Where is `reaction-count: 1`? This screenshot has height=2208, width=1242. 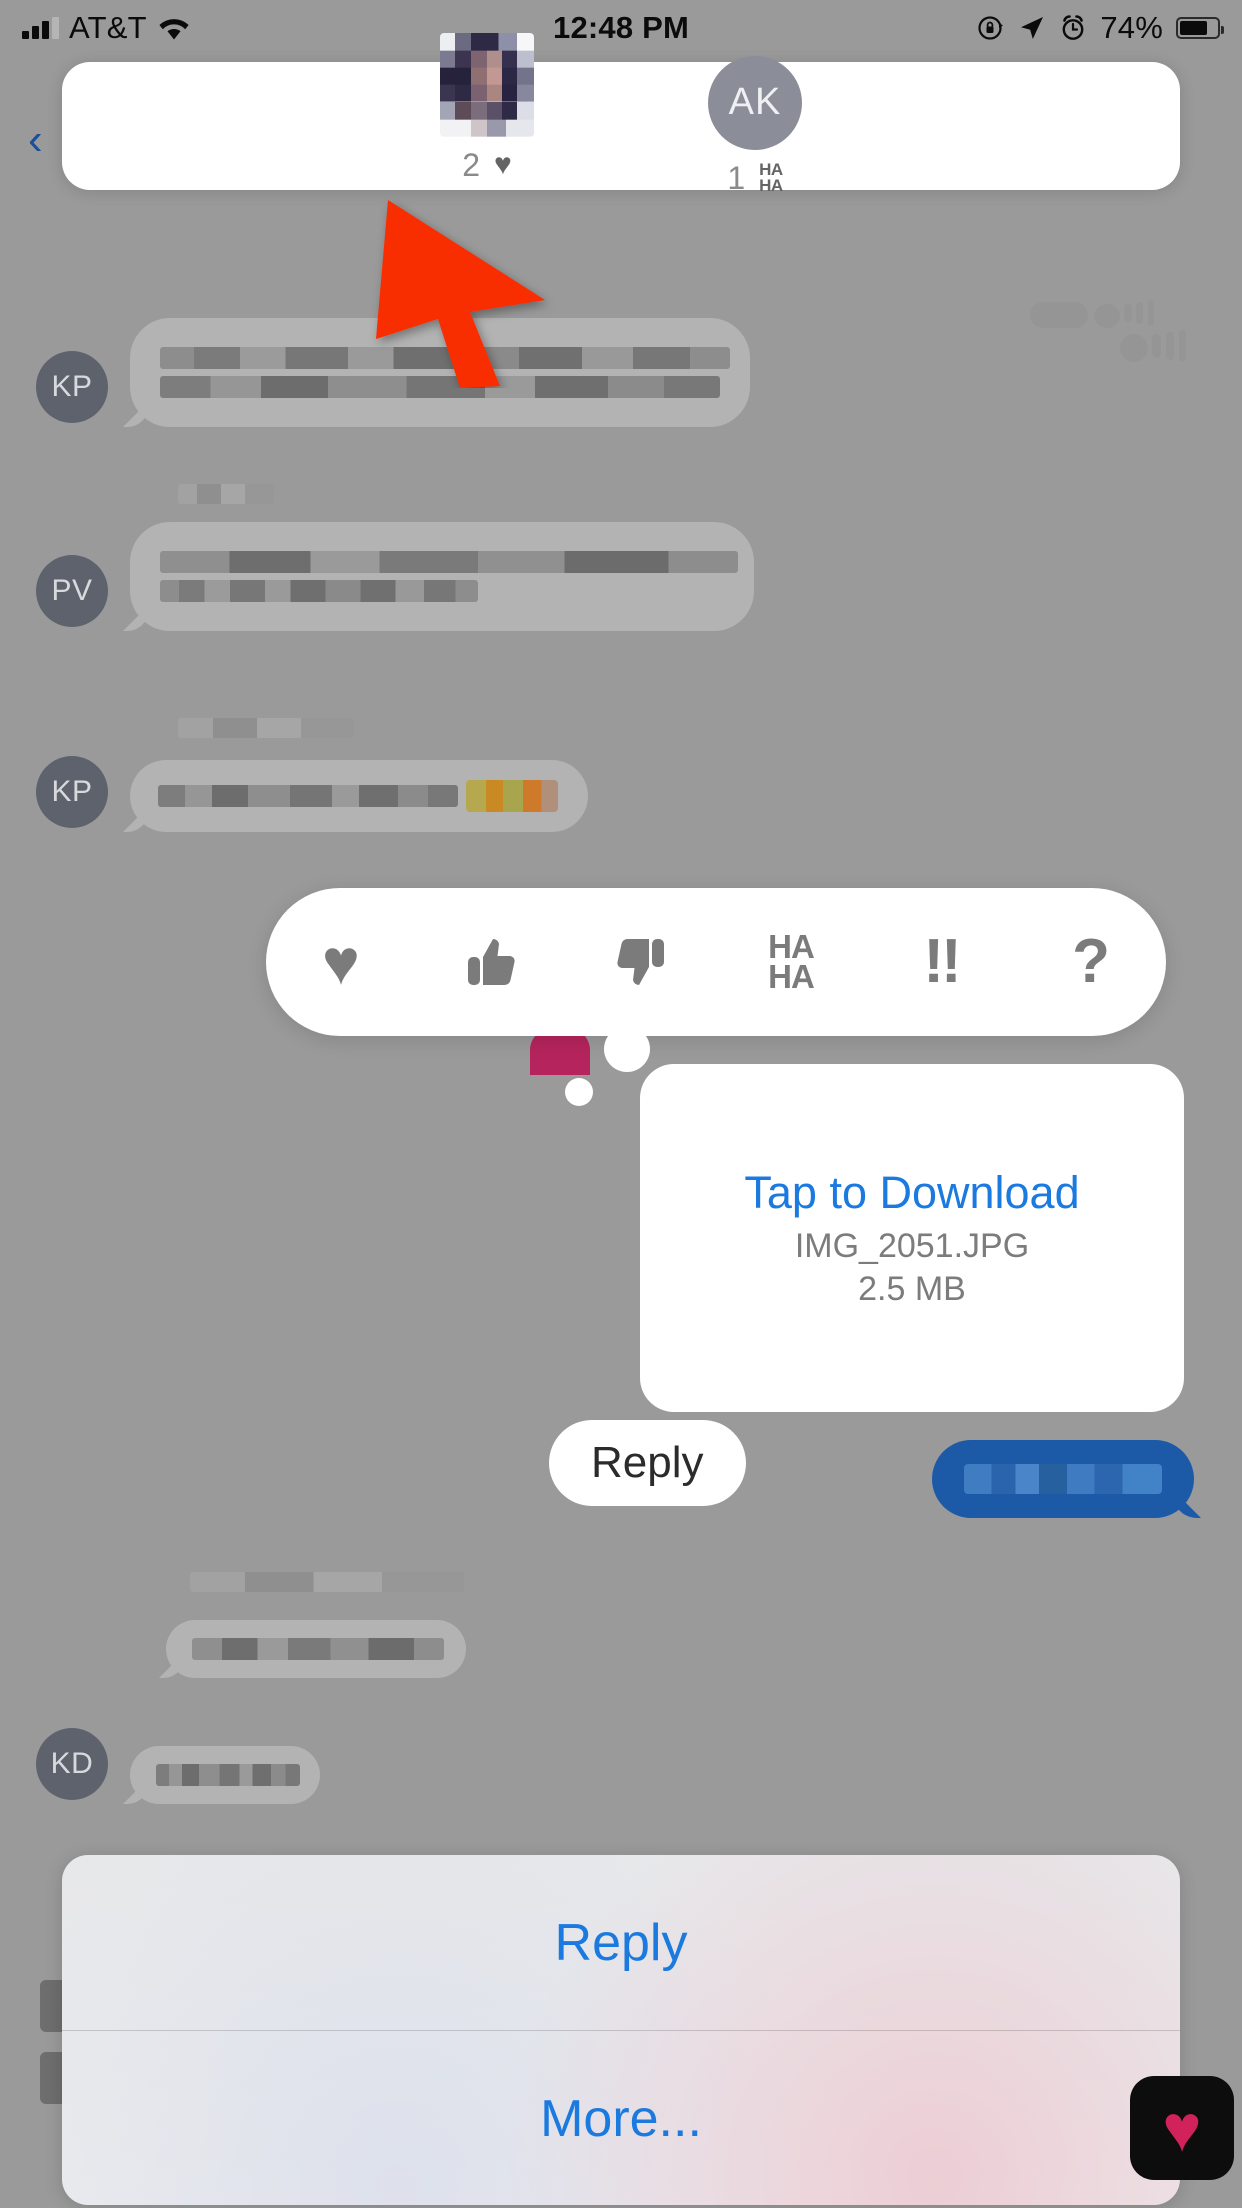 reaction-count: 1 is located at coordinates (736, 177).